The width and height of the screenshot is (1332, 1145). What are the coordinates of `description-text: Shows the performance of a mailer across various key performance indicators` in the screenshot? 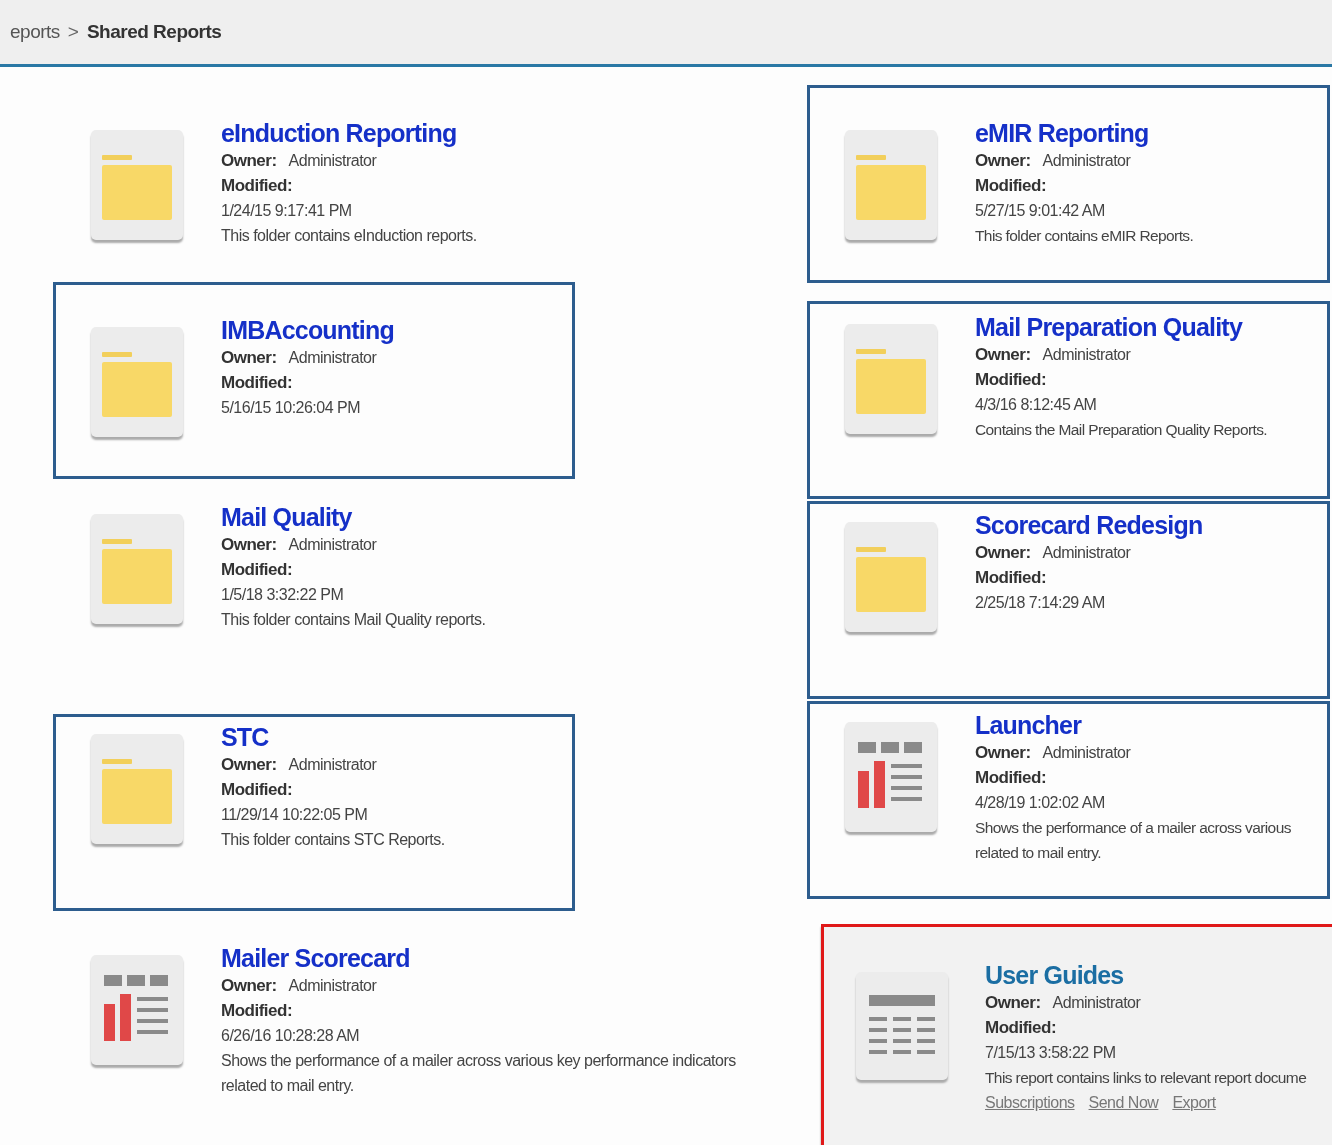 It's located at (478, 1061).